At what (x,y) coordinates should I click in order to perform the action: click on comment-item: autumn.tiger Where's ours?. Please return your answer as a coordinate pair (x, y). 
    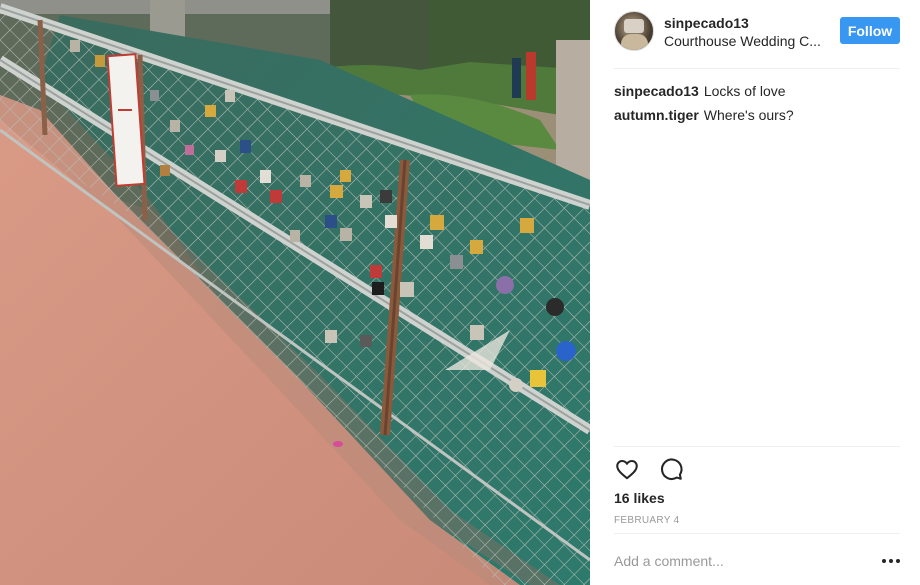
    Looking at the image, I should click on (757, 115).